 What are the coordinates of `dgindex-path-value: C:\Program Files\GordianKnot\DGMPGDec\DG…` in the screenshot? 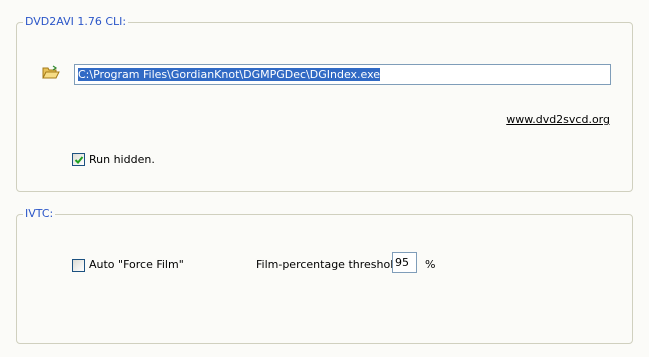 It's located at (229, 74).